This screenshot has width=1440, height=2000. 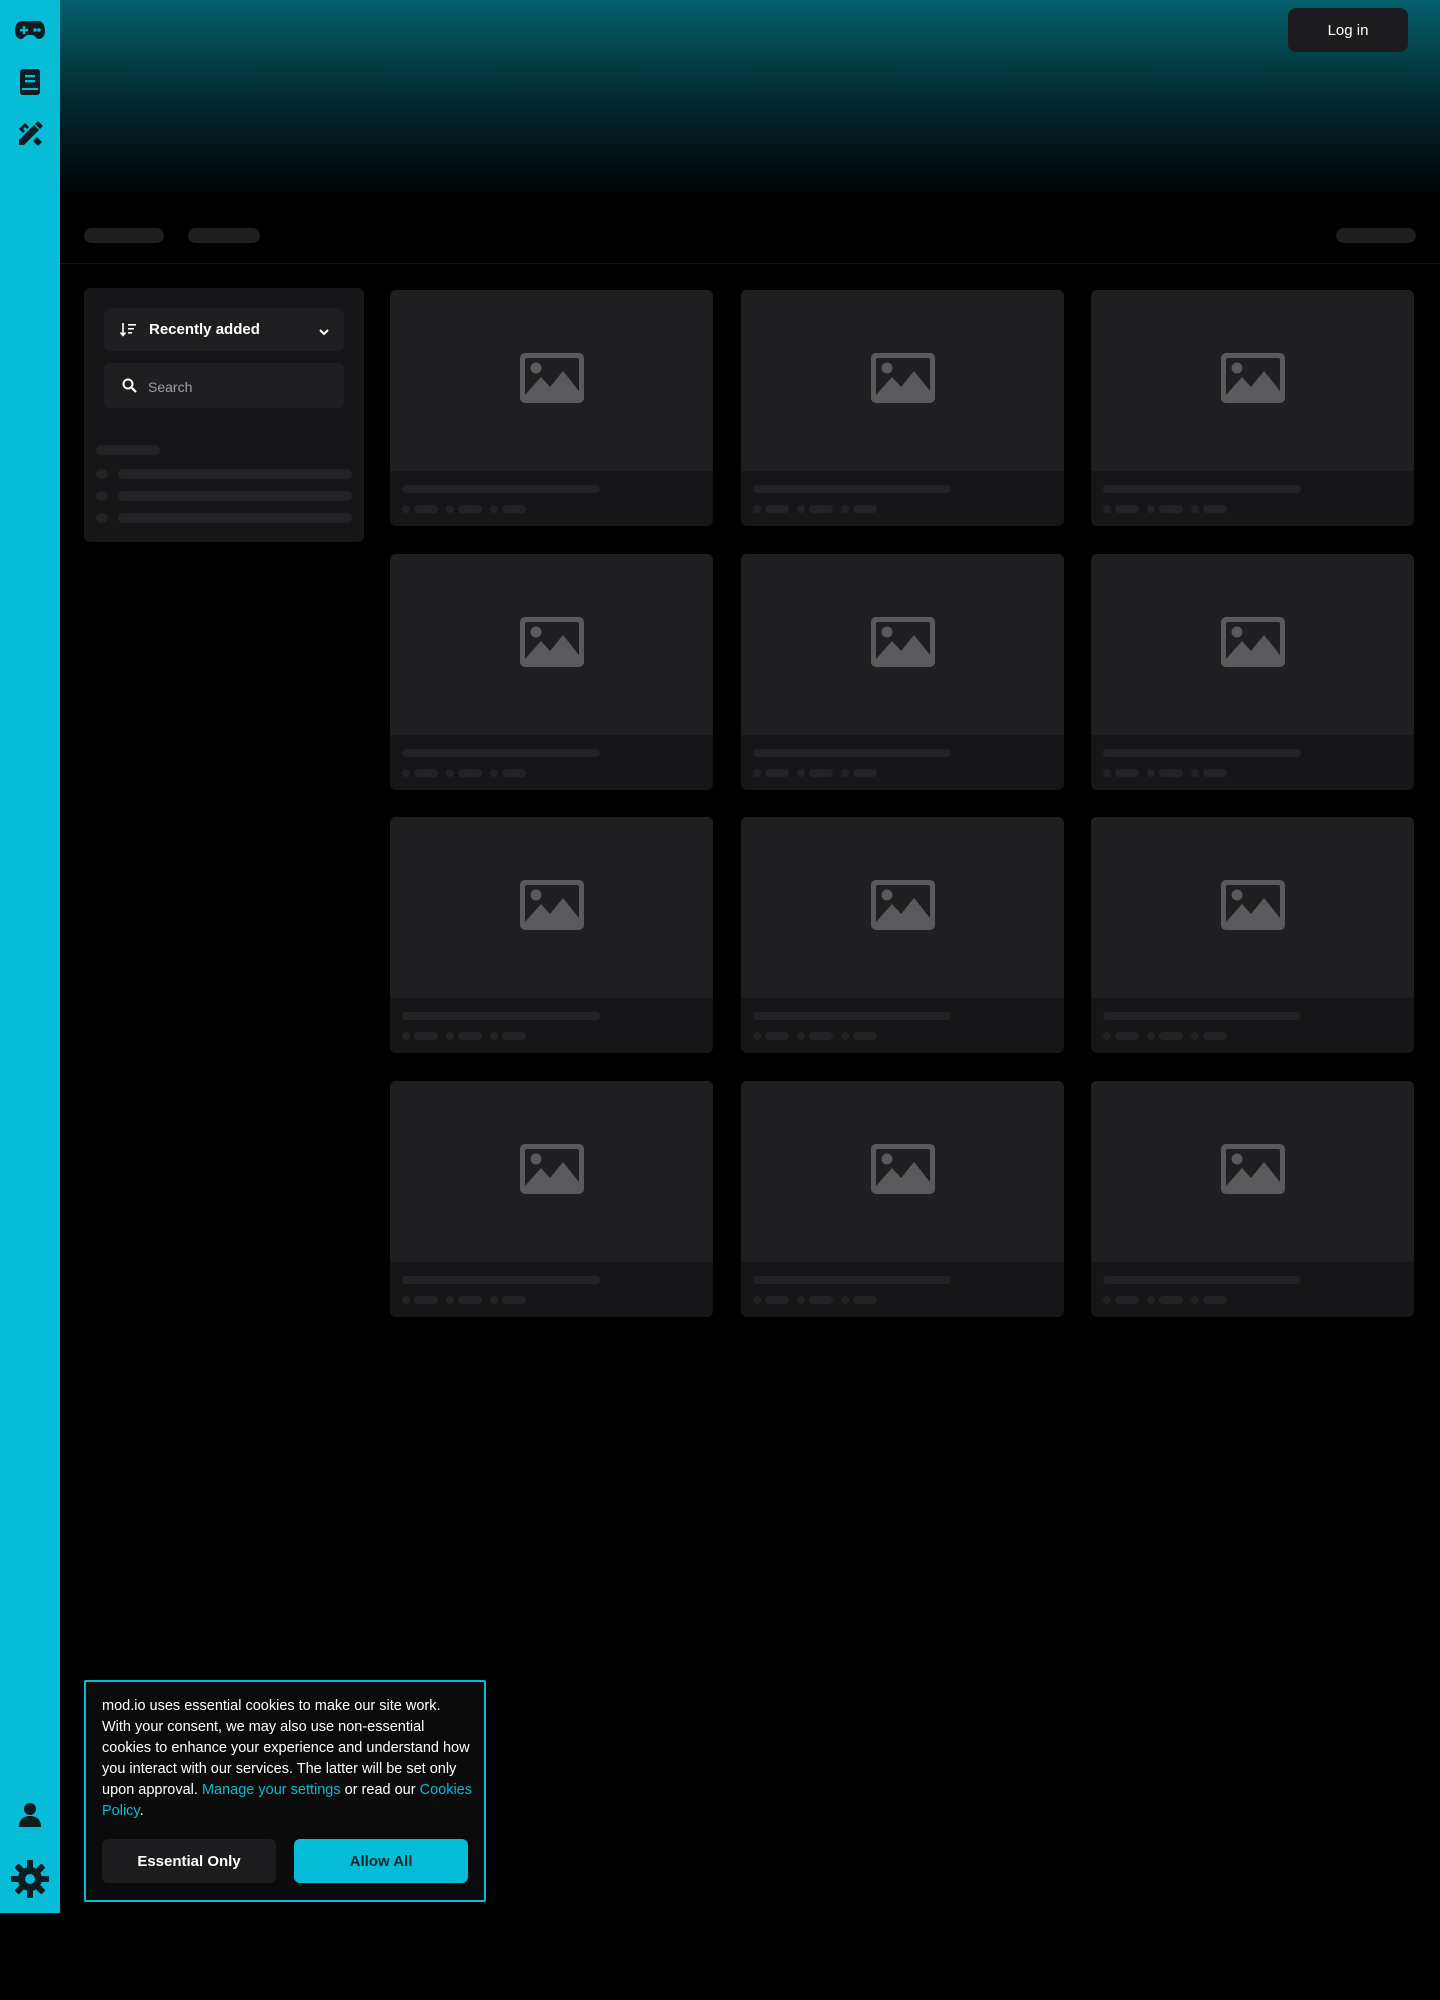 What do you see at coordinates (30, 30) in the screenshot?
I see `gamepad-icon` at bounding box center [30, 30].